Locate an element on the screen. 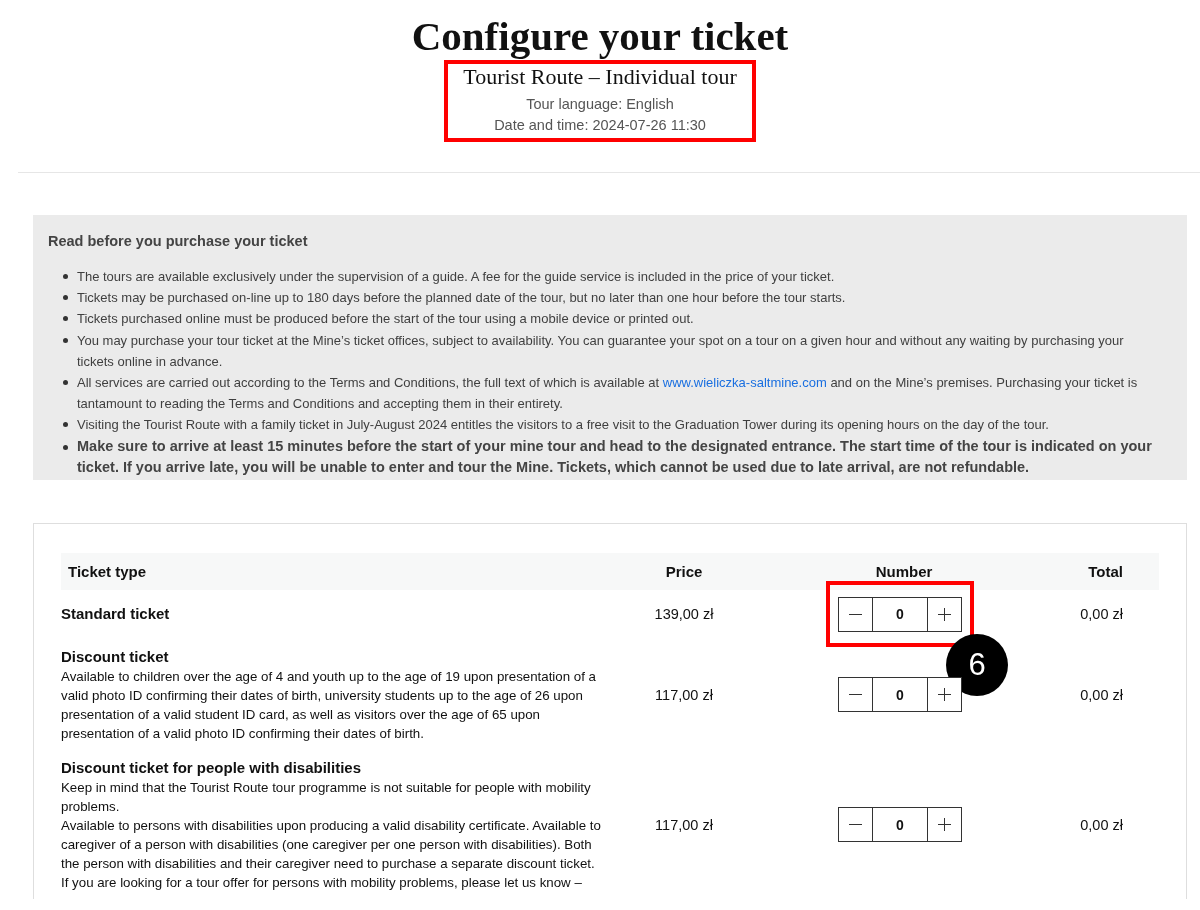  column-header: Number is located at coordinates (904, 571).